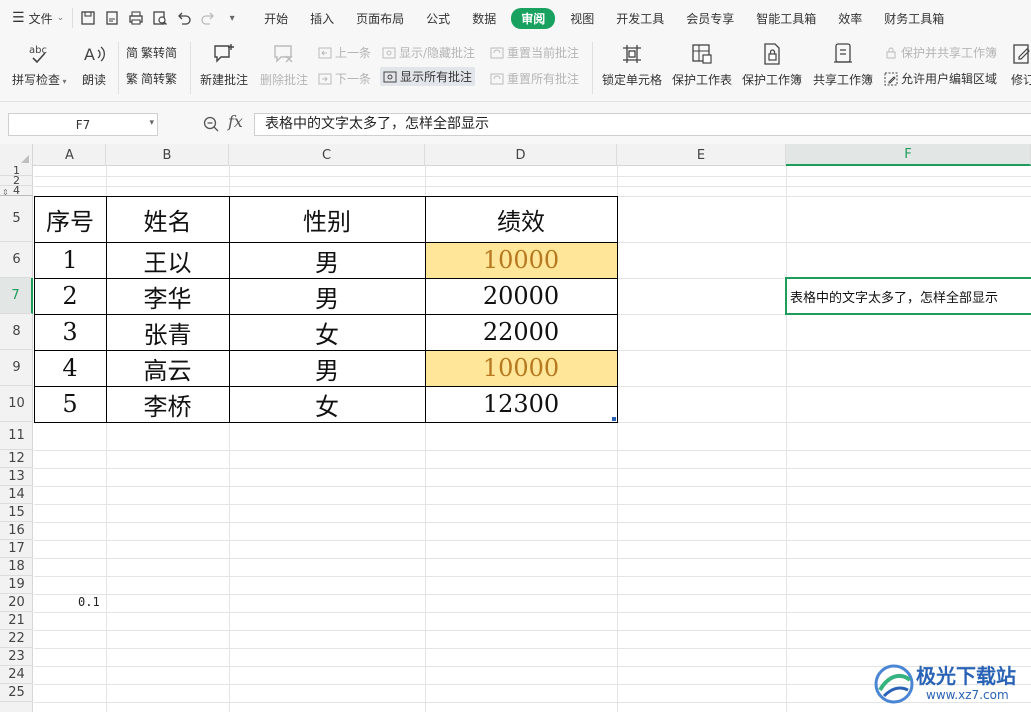 Image resolution: width=1031 pixels, height=712 pixels. I want to click on redo-icon, so click(208, 18).